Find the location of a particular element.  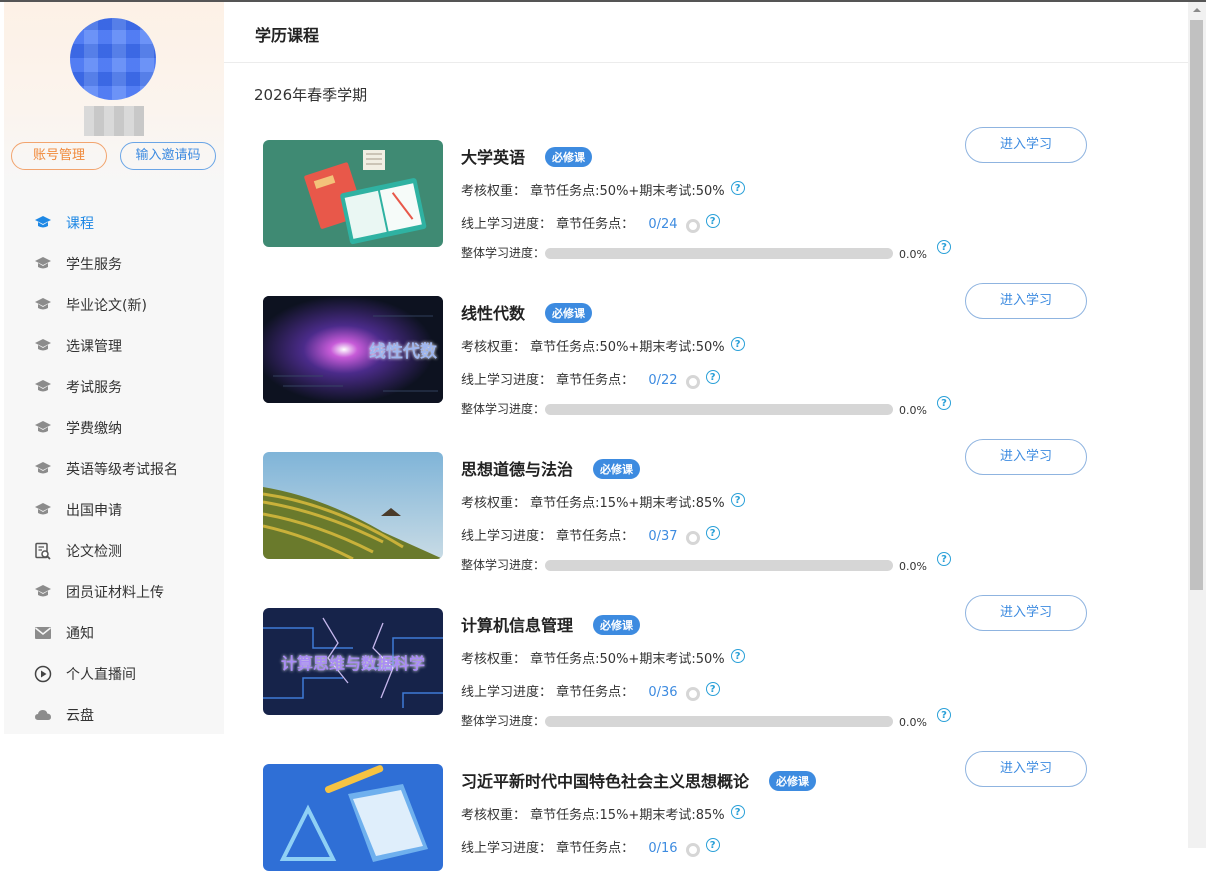

scroll-up-arrow-icon is located at coordinates (1197, 10).